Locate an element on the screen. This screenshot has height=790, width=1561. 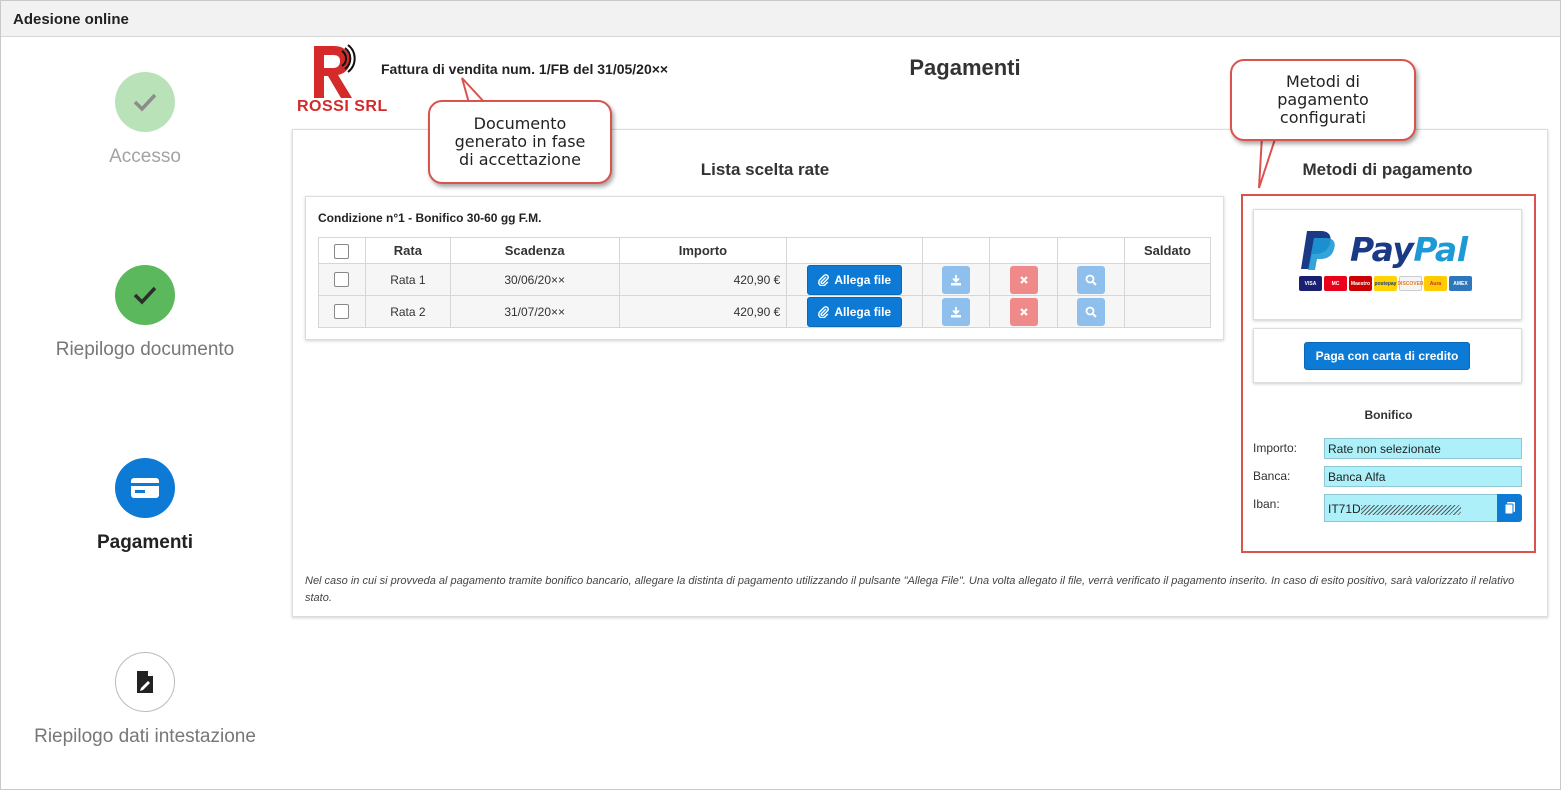
scadenza-cell: 30/06/20×× is located at coordinates (534, 279).